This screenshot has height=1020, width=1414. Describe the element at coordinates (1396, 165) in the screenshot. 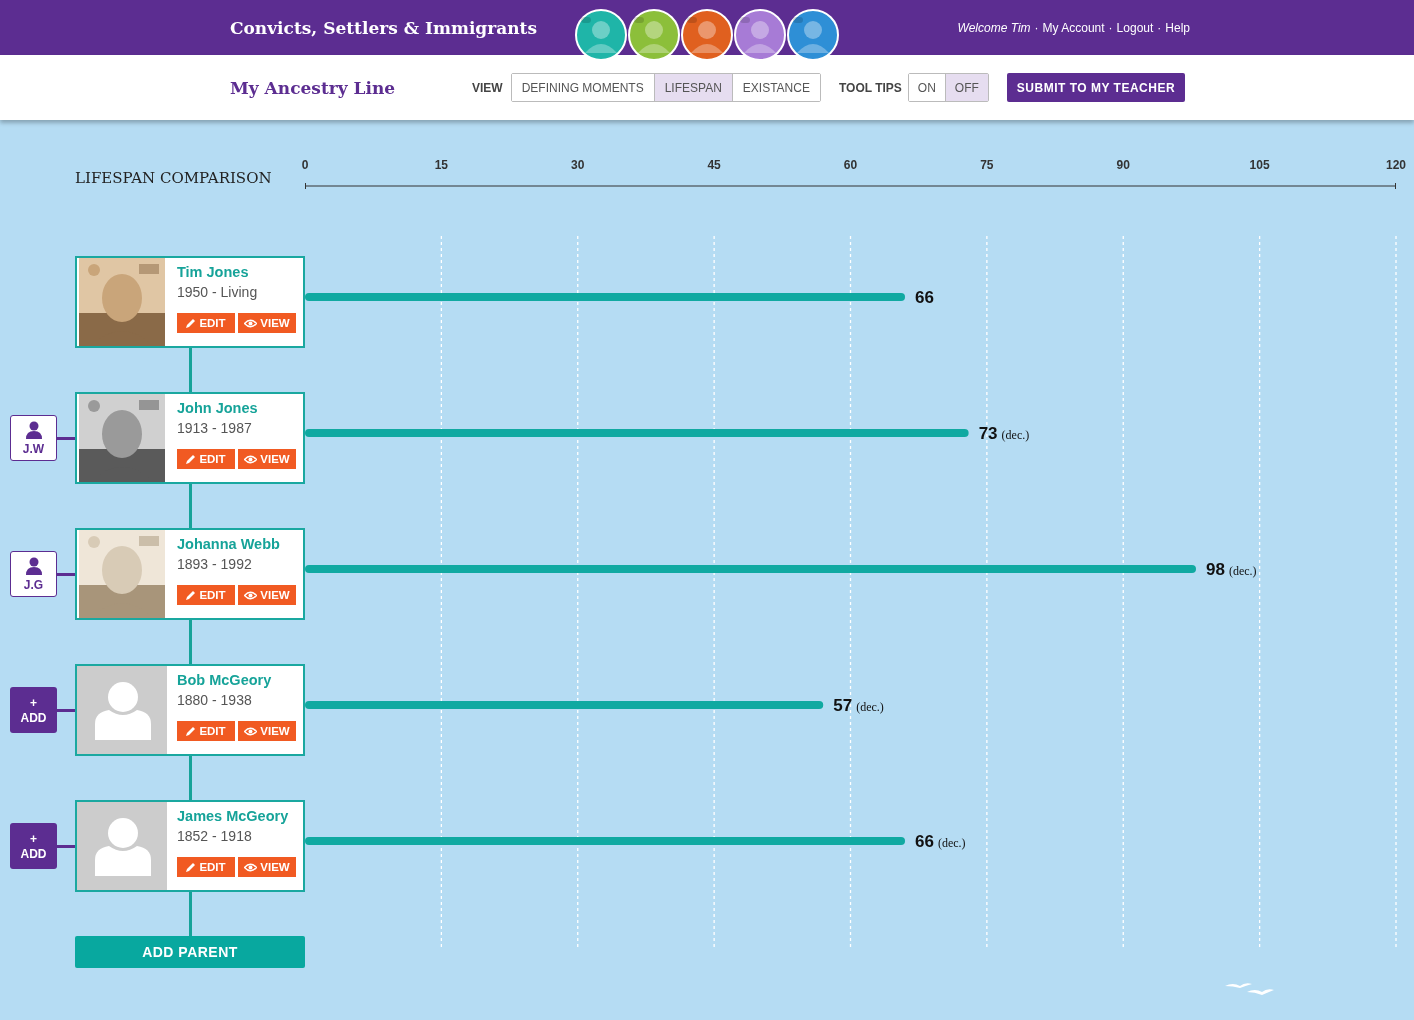

I see `tick-label: 120` at that location.